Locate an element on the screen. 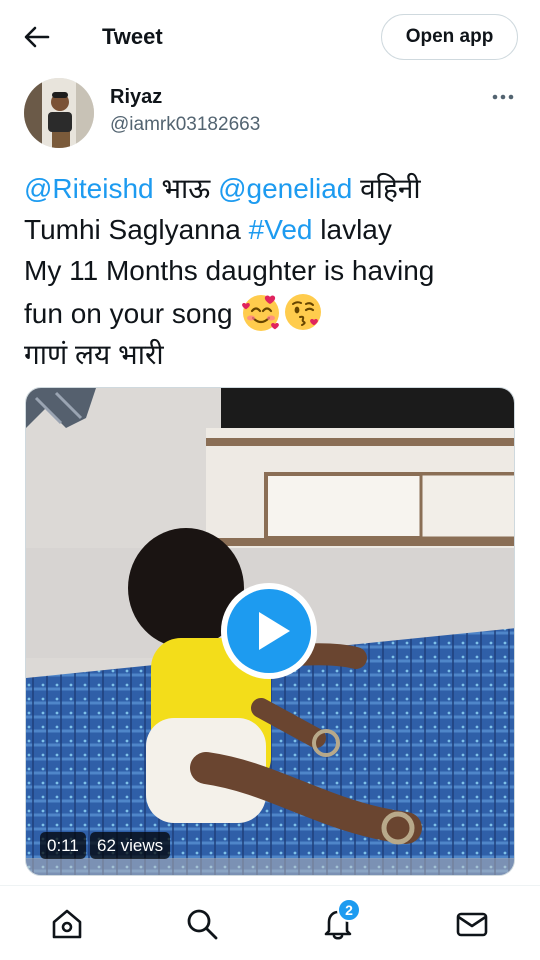 The width and height of the screenshot is (540, 960). tweet-line-2: Tumhi Saglyanna #Ved lavlay is located at coordinates (274, 229).